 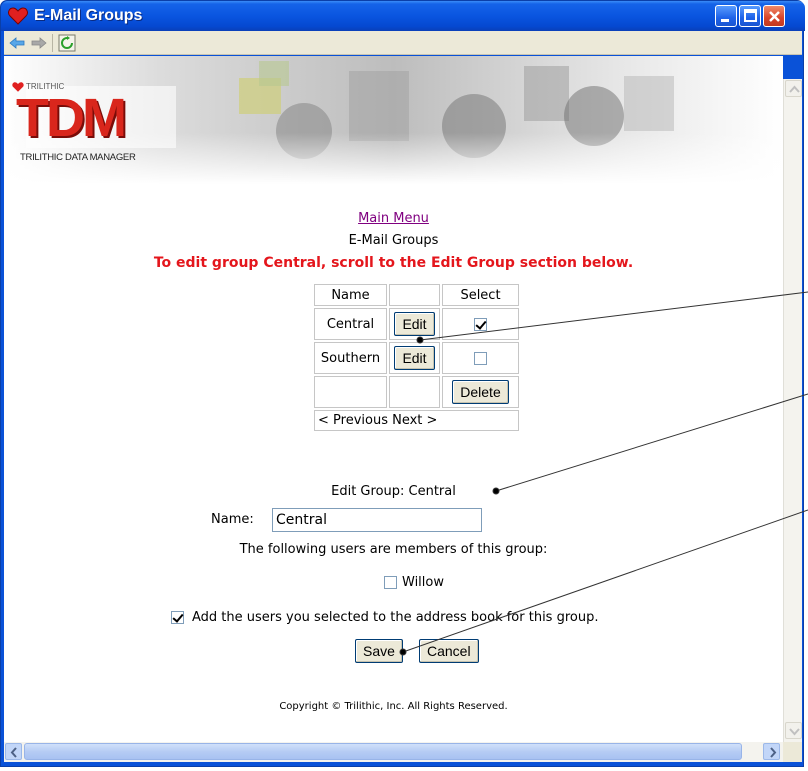 I want to click on scroll-right-button, so click(x=771, y=751).